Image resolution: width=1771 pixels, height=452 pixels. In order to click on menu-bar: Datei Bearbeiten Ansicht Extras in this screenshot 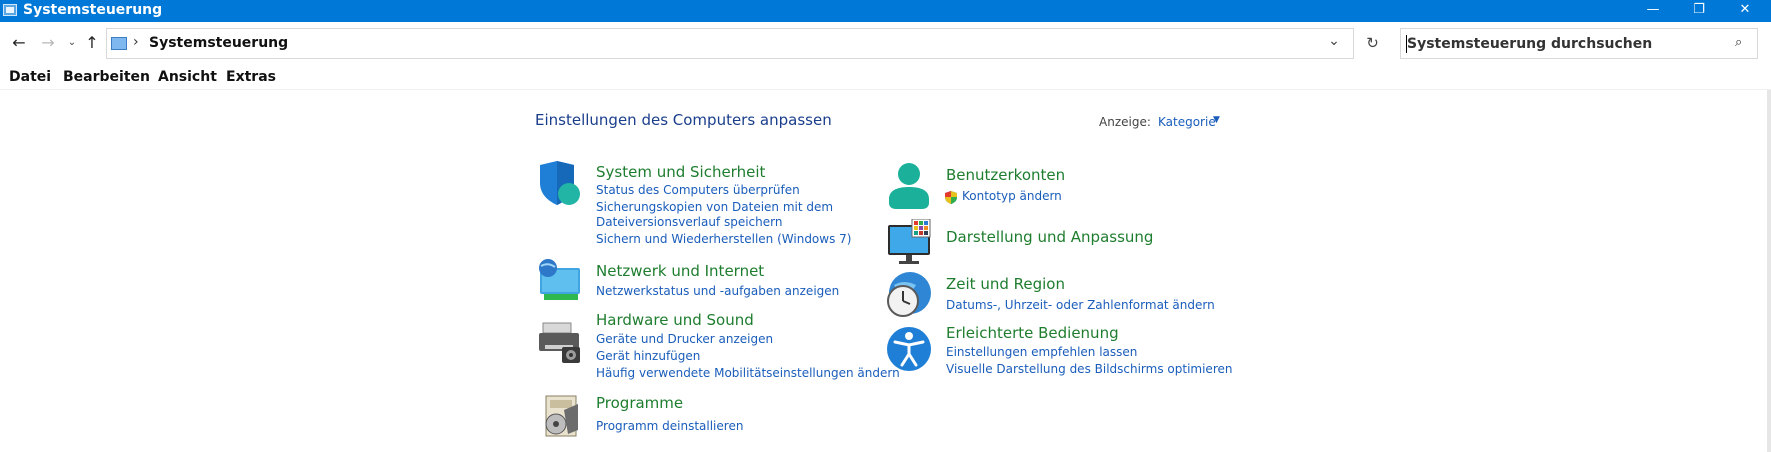, I will do `click(885, 78)`.